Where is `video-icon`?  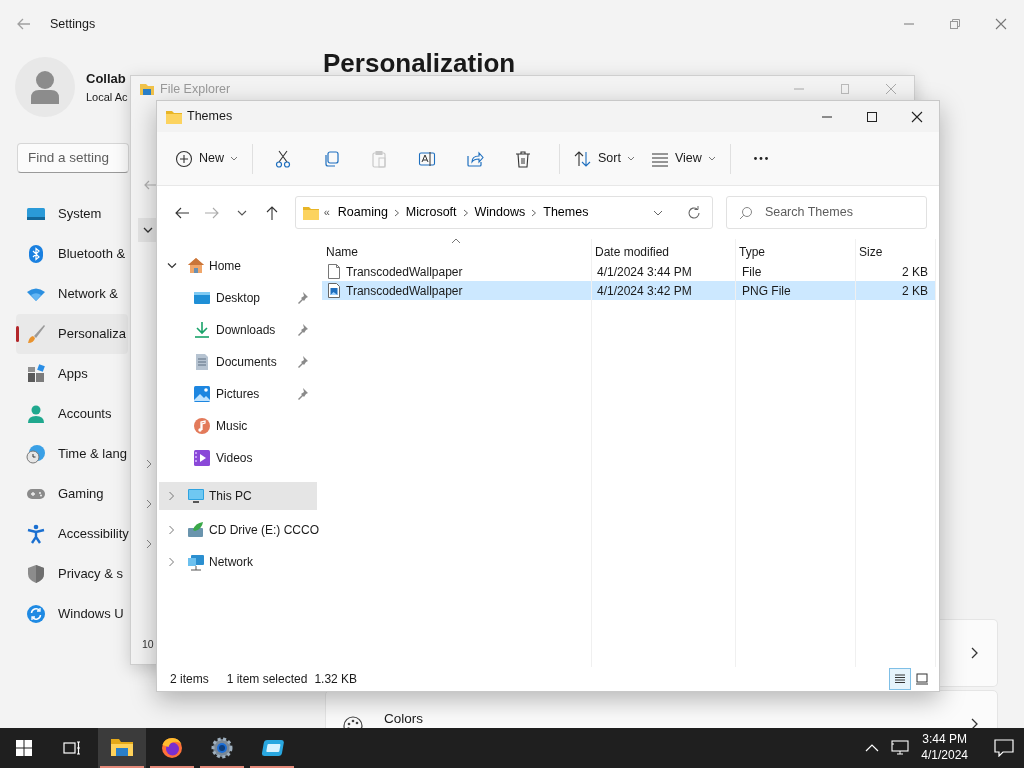 video-icon is located at coordinates (202, 458).